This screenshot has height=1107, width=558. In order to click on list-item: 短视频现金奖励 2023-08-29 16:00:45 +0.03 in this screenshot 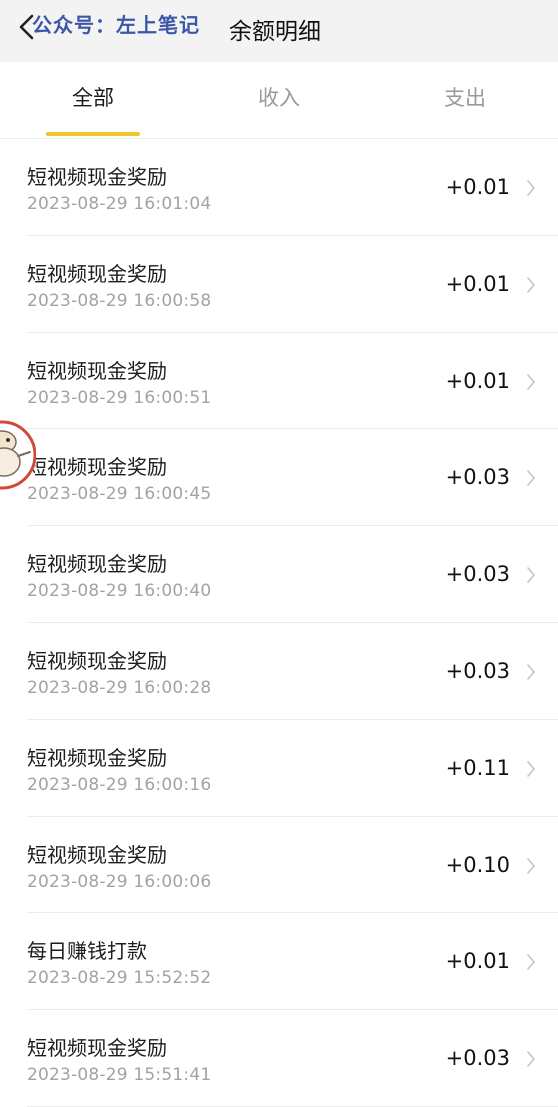, I will do `click(279, 477)`.